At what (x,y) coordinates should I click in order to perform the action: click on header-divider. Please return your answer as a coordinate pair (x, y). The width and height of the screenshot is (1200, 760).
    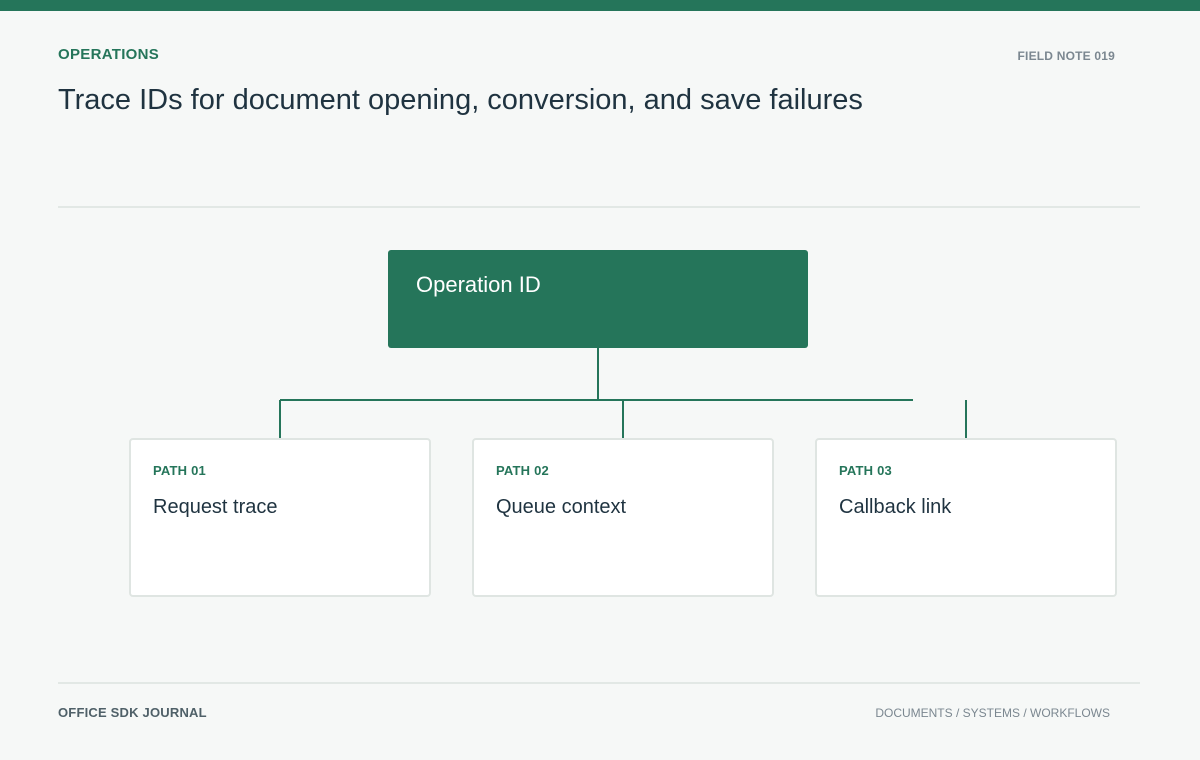
    Looking at the image, I should click on (599, 207).